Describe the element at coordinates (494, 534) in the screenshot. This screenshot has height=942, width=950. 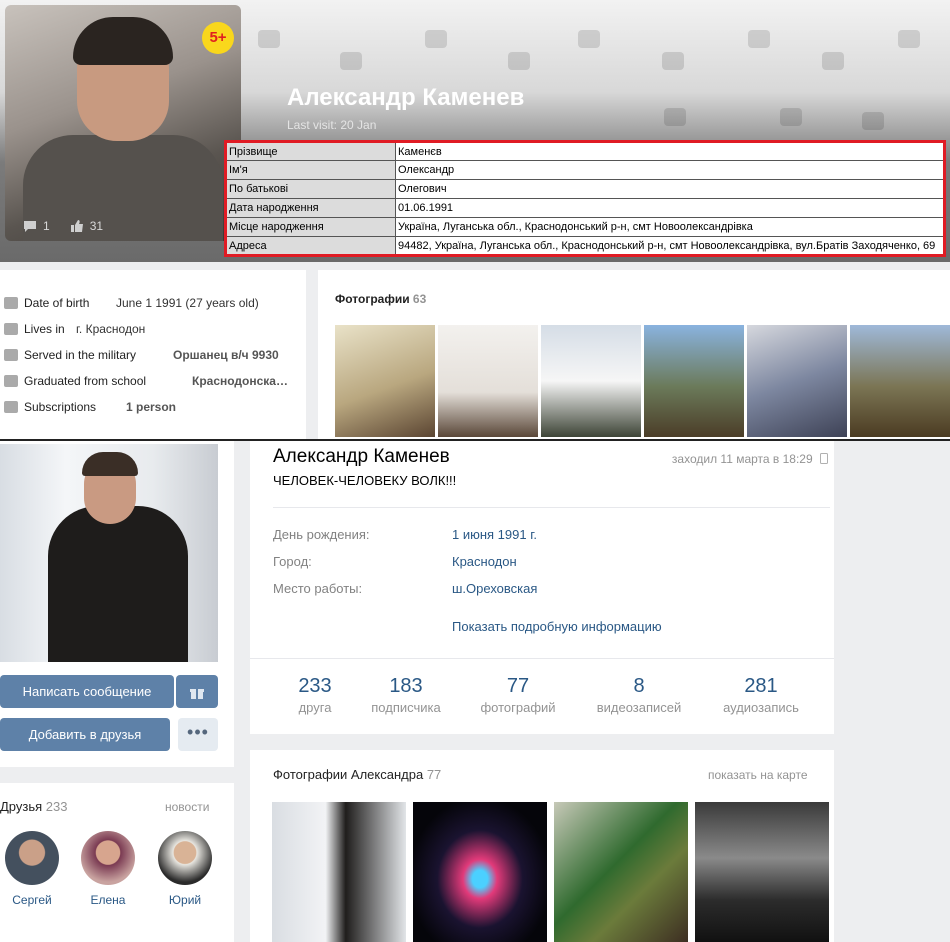
I see `detail-value: 1 июня 1991 г.` at that location.